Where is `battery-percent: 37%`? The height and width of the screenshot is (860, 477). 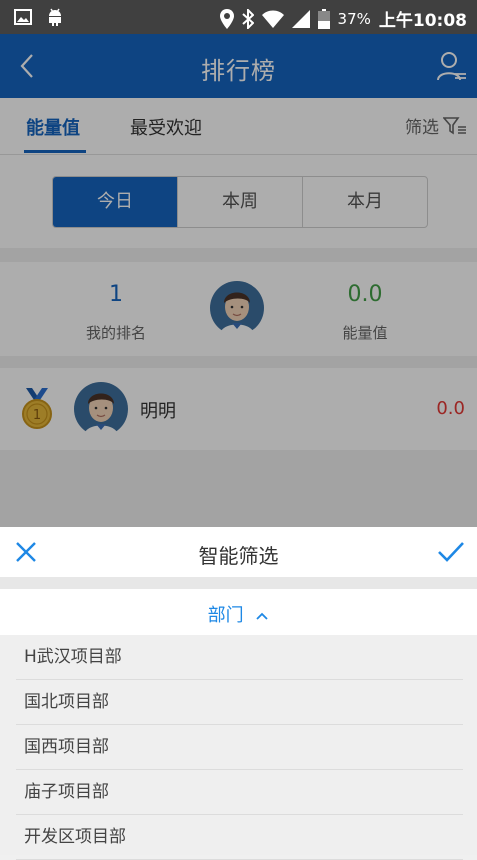 battery-percent: 37% is located at coordinates (354, 18).